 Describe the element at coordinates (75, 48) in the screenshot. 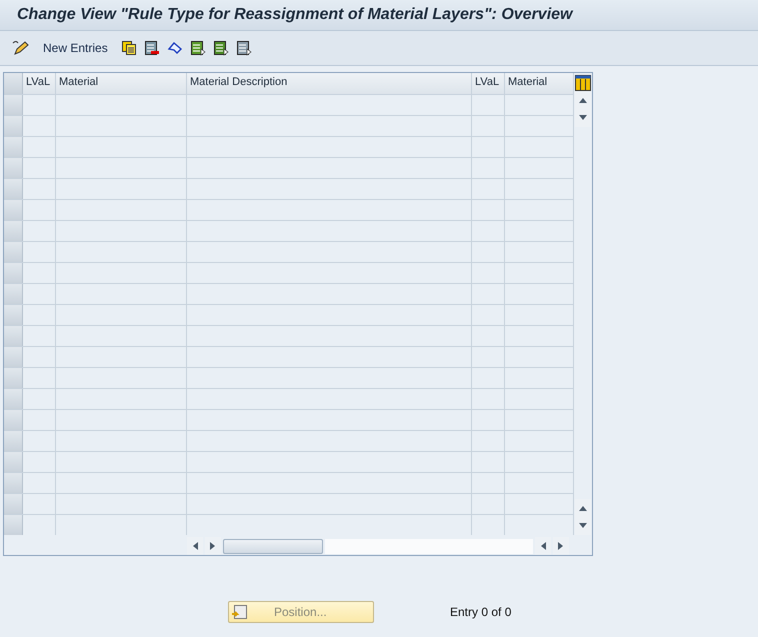

I see `new-entries-button: New Entries` at that location.